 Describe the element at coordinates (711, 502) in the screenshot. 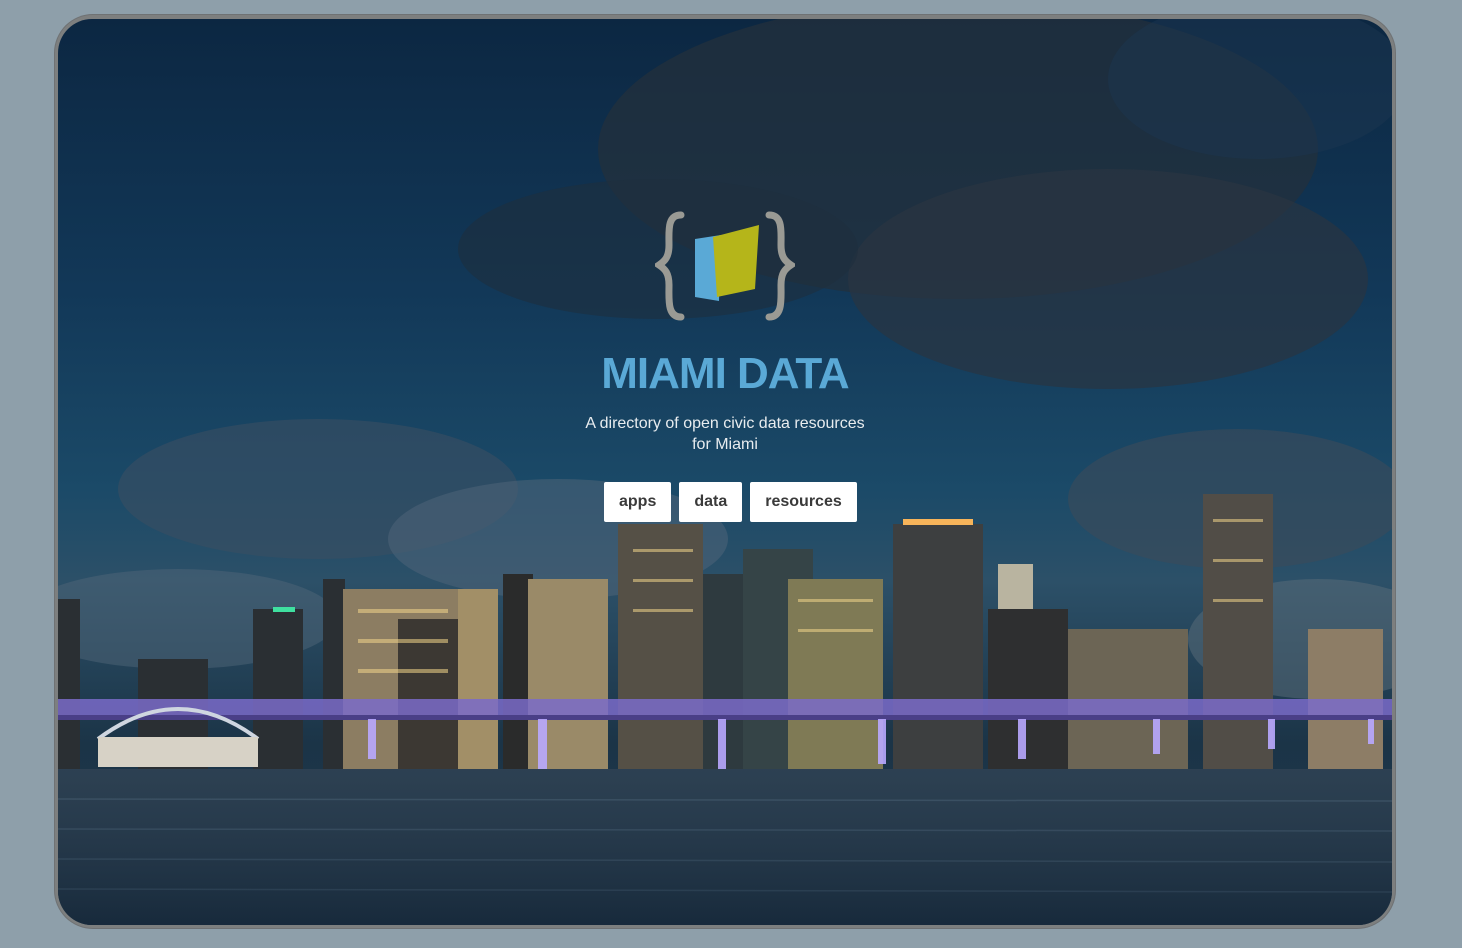

I see `data-button: data` at that location.